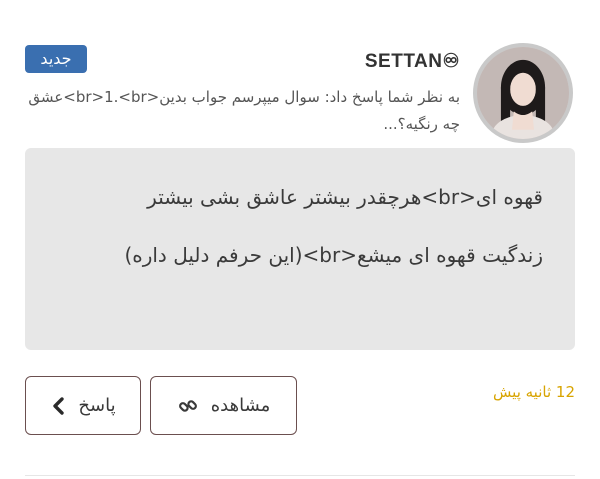 The image size is (600, 479). What do you see at coordinates (188, 406) in the screenshot?
I see `link-icon` at bounding box center [188, 406].